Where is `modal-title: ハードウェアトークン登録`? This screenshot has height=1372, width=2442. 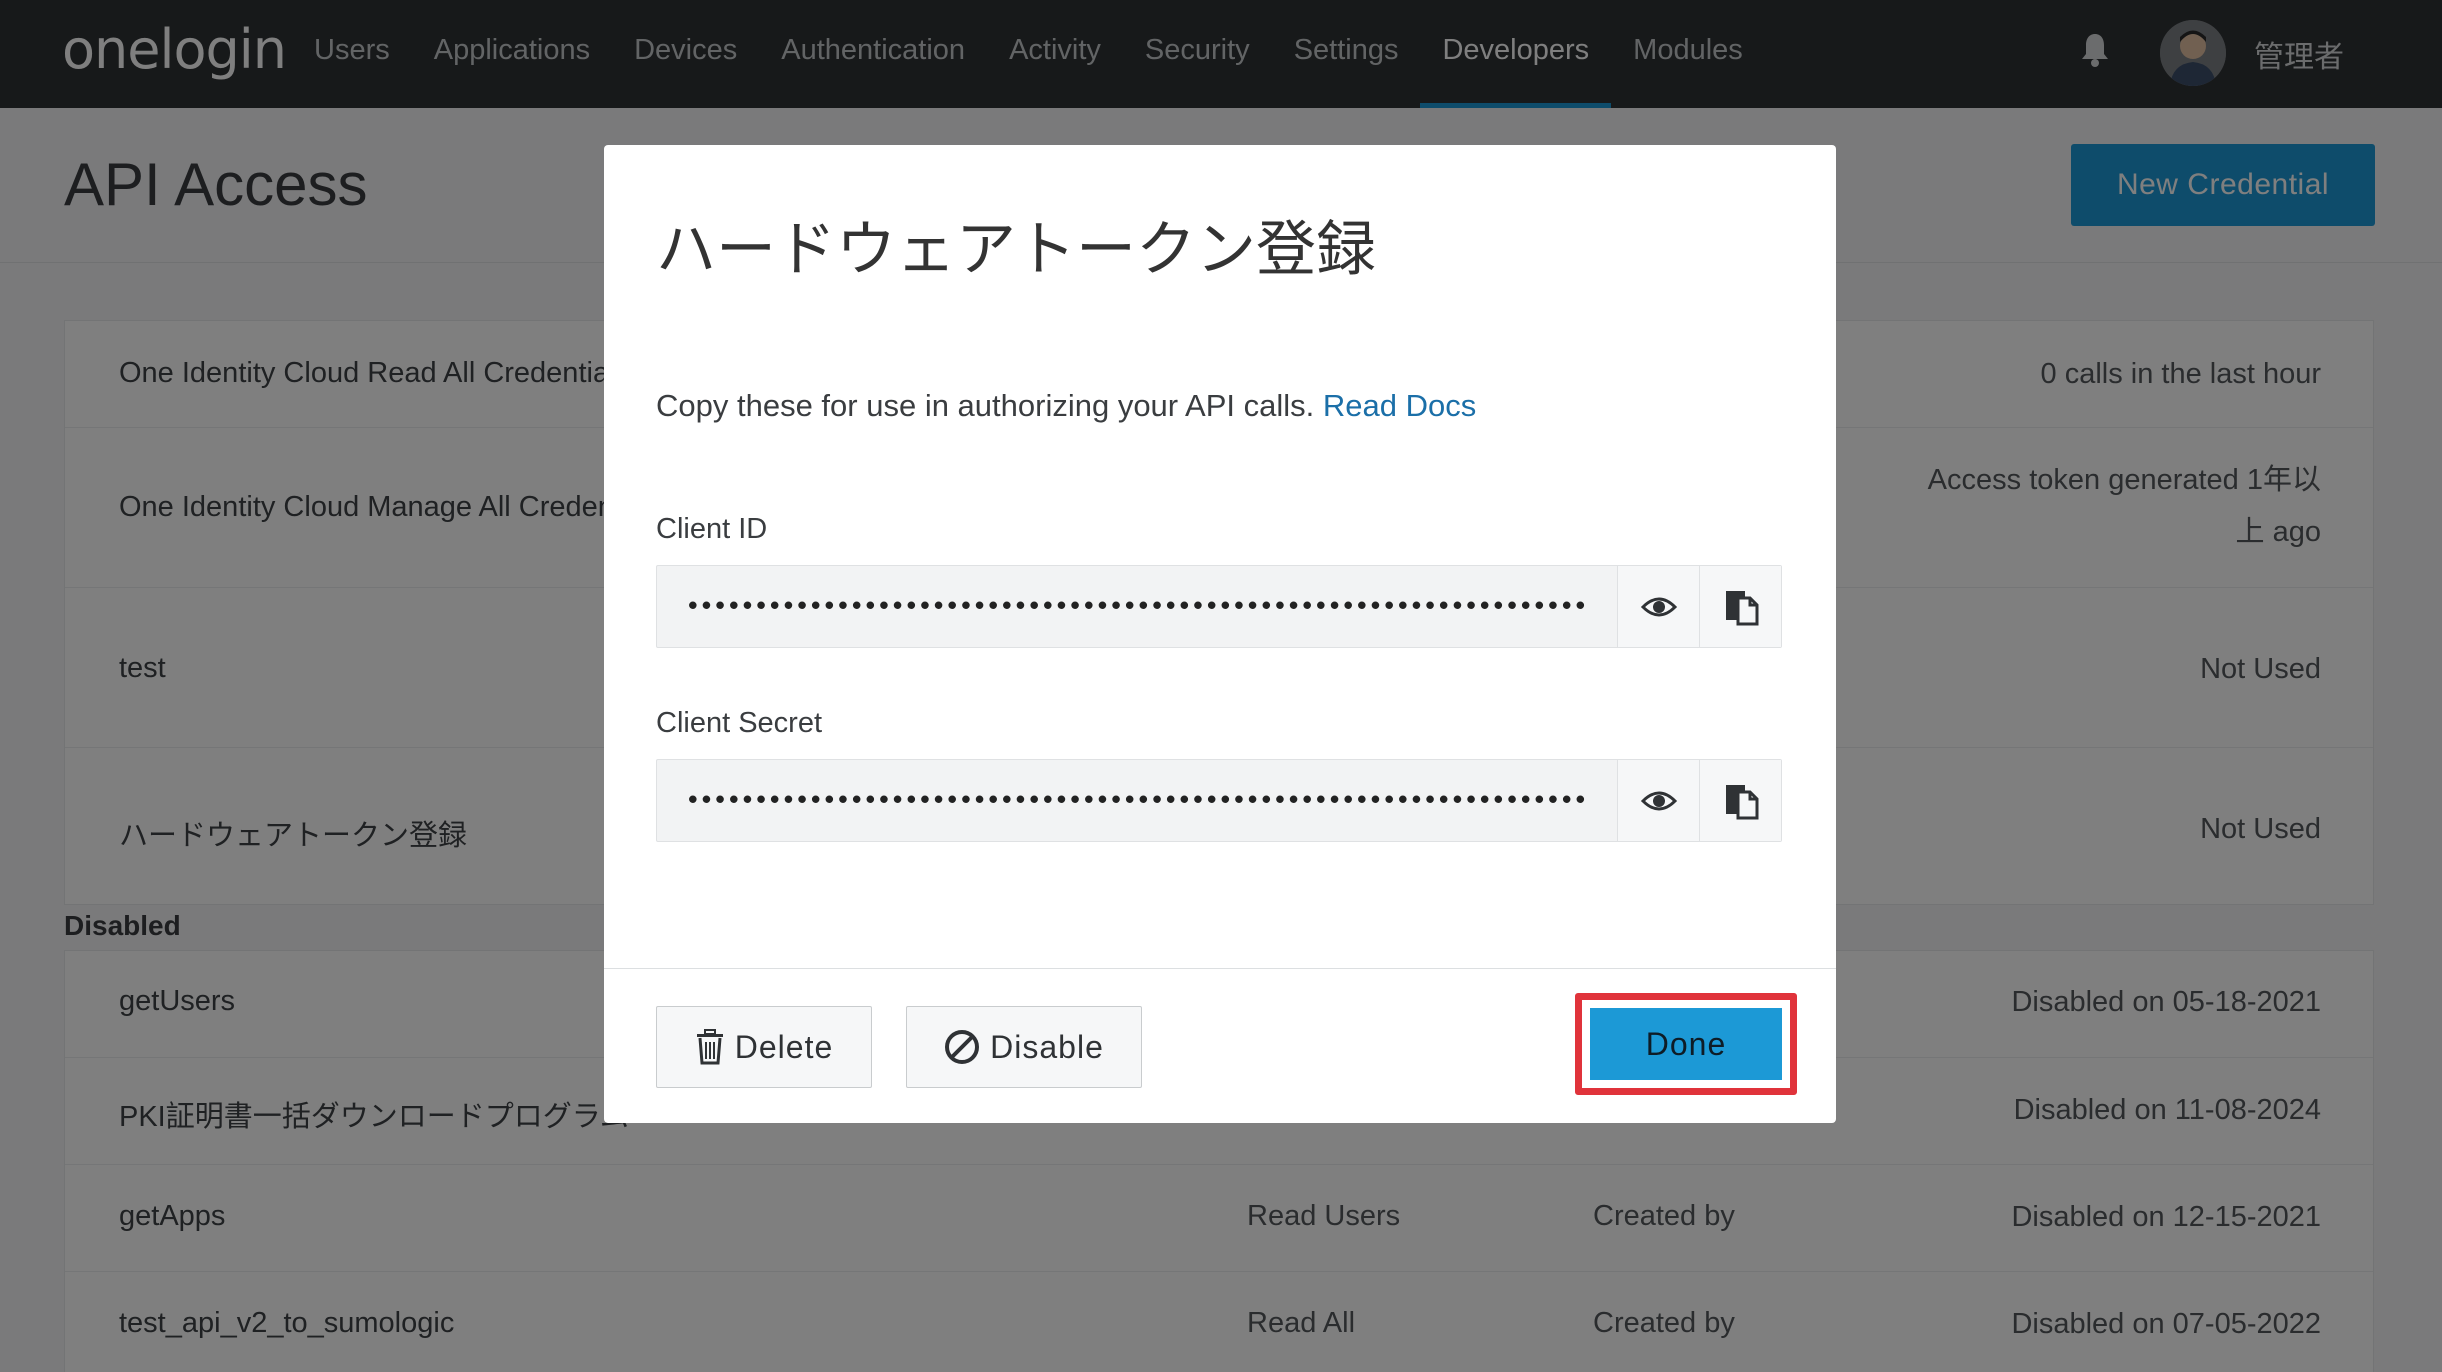 modal-title: ハードウェアトークン登録 is located at coordinates (1016, 250).